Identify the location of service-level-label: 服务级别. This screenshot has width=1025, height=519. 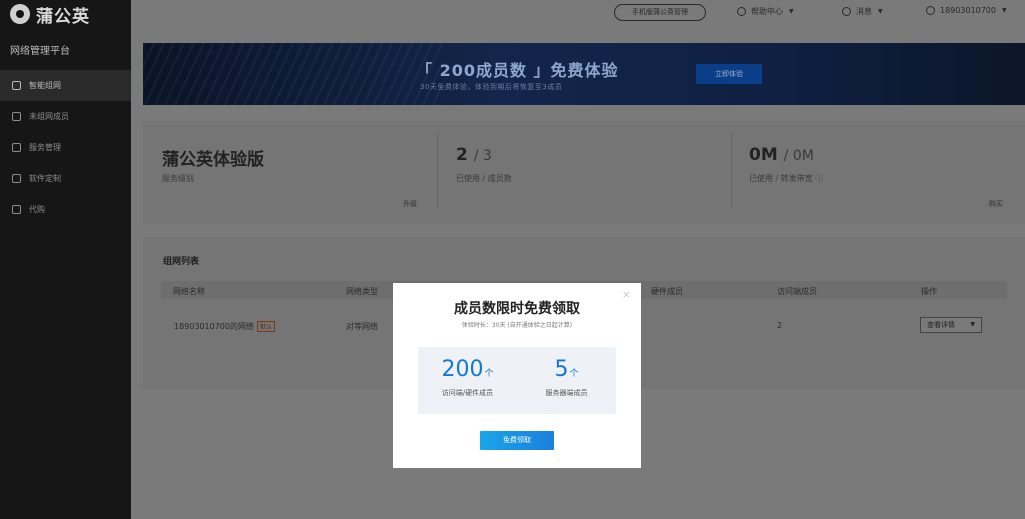
(178, 178).